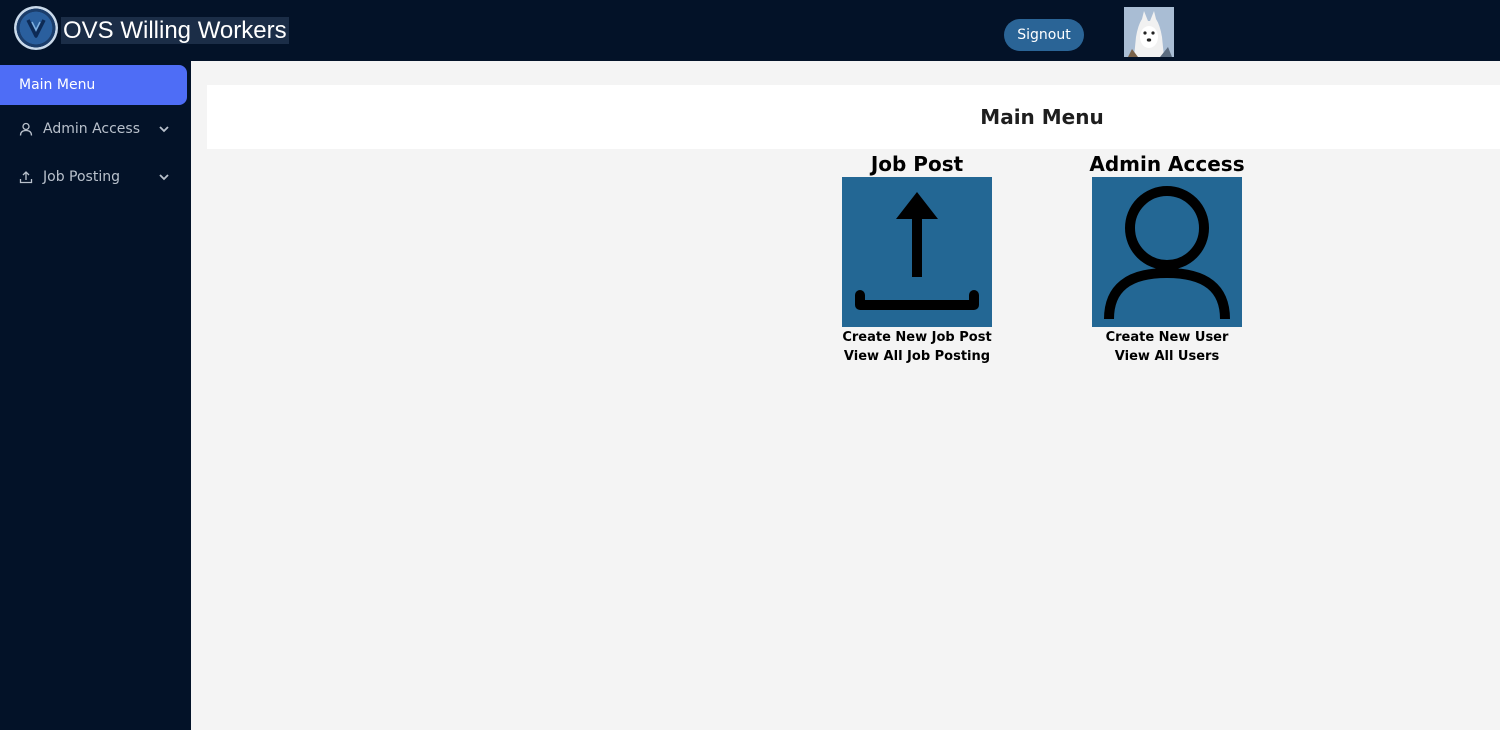 The height and width of the screenshot is (730, 1500). What do you see at coordinates (1167, 356) in the screenshot?
I see `view-all-users-link: View All Users` at bounding box center [1167, 356].